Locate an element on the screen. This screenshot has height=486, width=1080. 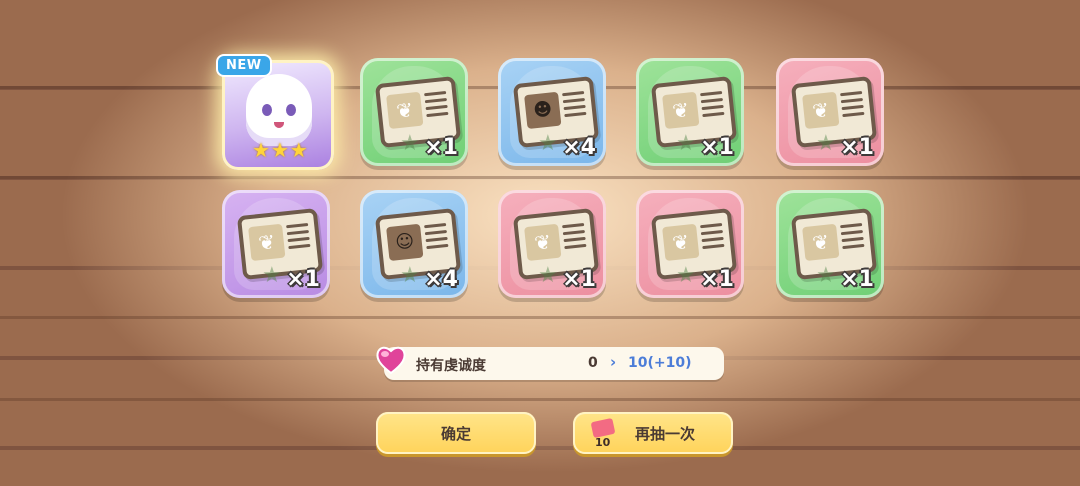
chevron-right-icon: › is located at coordinates (613, 362).